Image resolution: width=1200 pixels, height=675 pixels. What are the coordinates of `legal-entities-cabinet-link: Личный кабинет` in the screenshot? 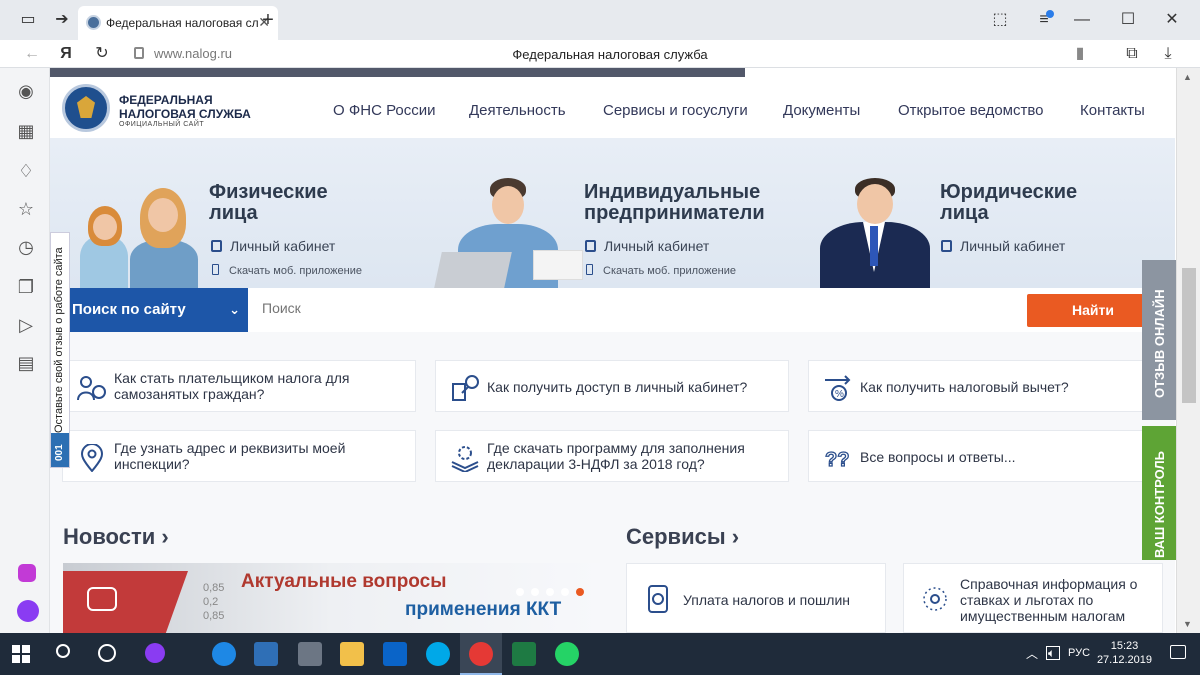 It's located at (1003, 246).